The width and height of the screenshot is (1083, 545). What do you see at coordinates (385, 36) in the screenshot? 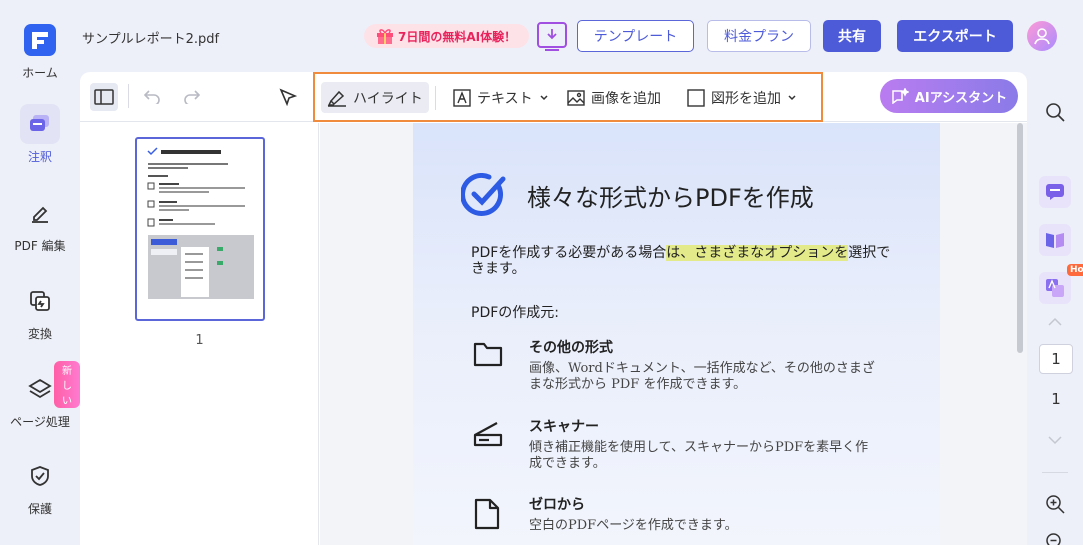
I see `gift-icon` at bounding box center [385, 36].